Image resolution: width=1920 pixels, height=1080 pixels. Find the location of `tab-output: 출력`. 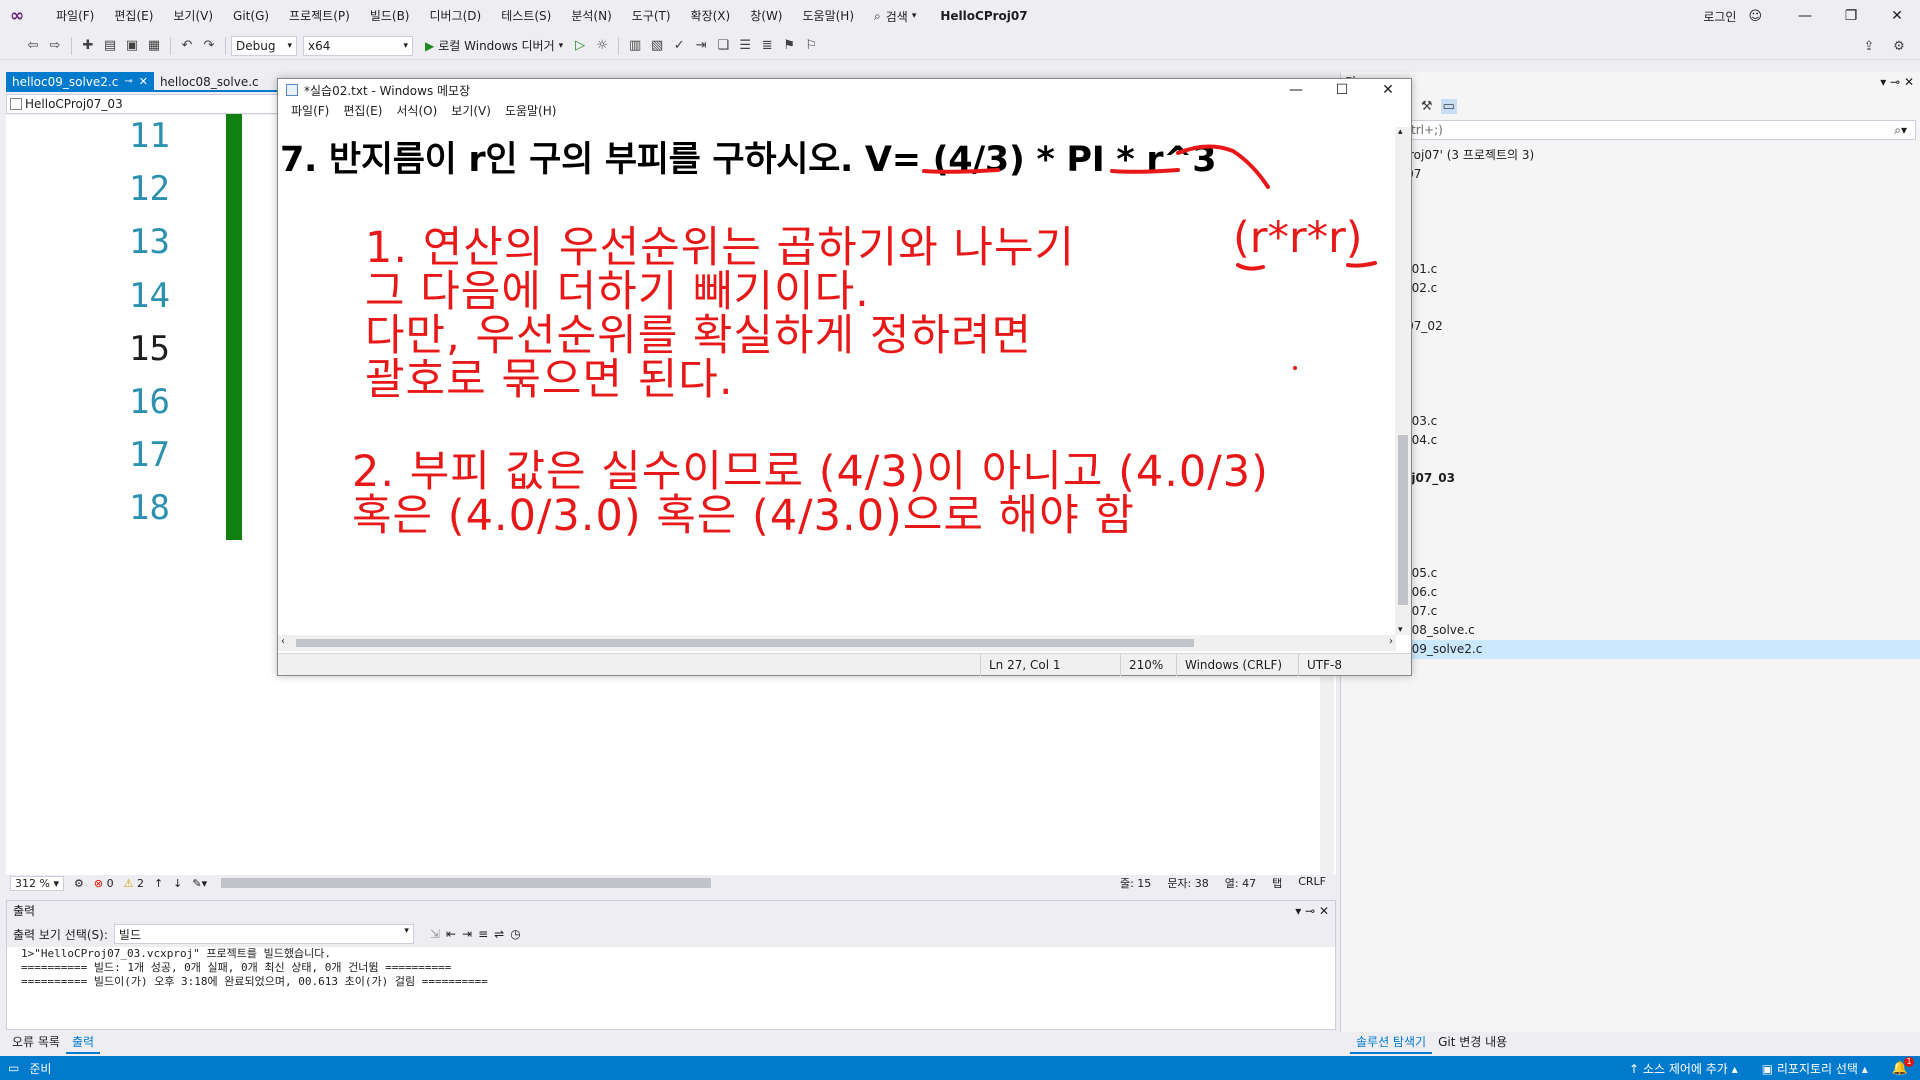

tab-output: 출력 is located at coordinates (83, 1042).